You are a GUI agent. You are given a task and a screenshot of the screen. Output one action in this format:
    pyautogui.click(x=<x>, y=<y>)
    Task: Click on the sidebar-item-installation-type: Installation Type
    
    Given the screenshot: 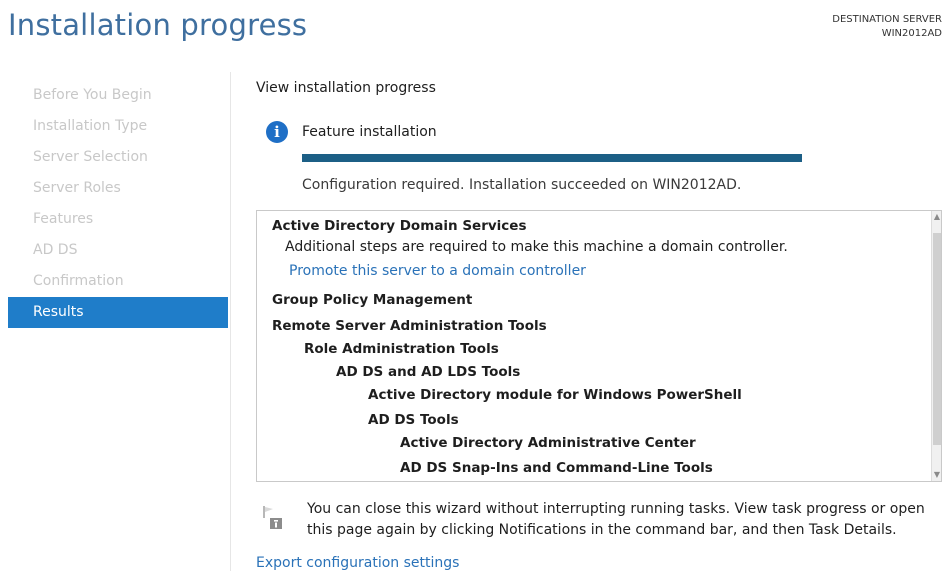 What is the action you would take?
    pyautogui.click(x=90, y=126)
    